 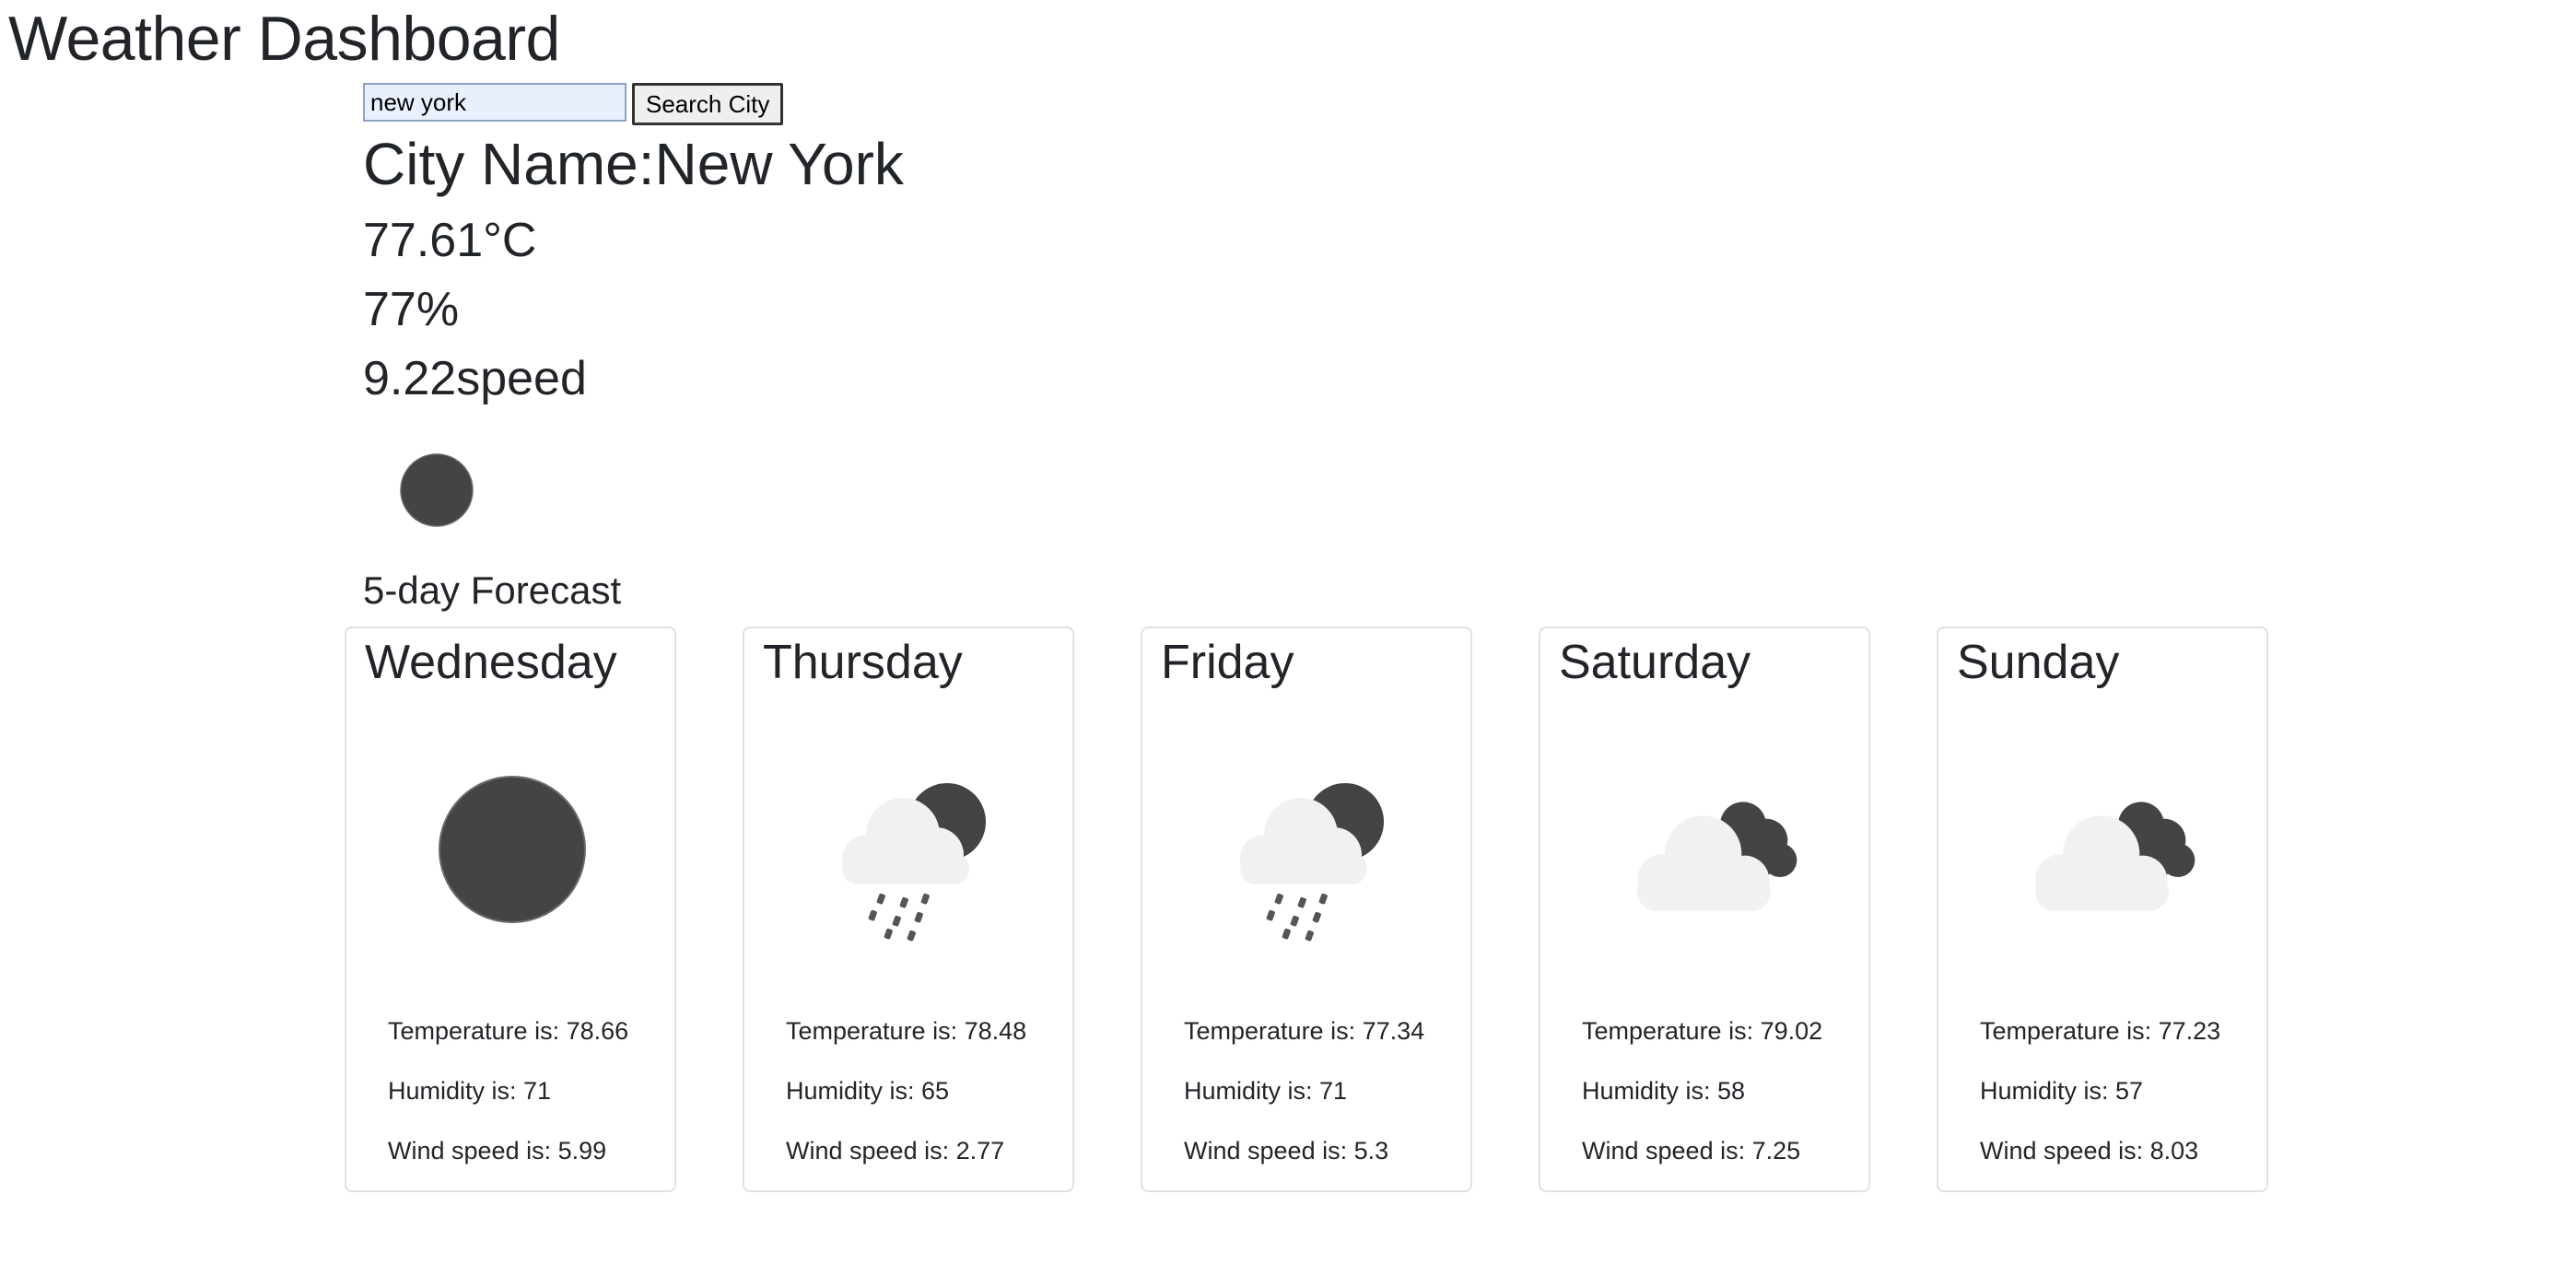 What do you see at coordinates (493, 590) in the screenshot?
I see `forecast-title: 5-day Forecast` at bounding box center [493, 590].